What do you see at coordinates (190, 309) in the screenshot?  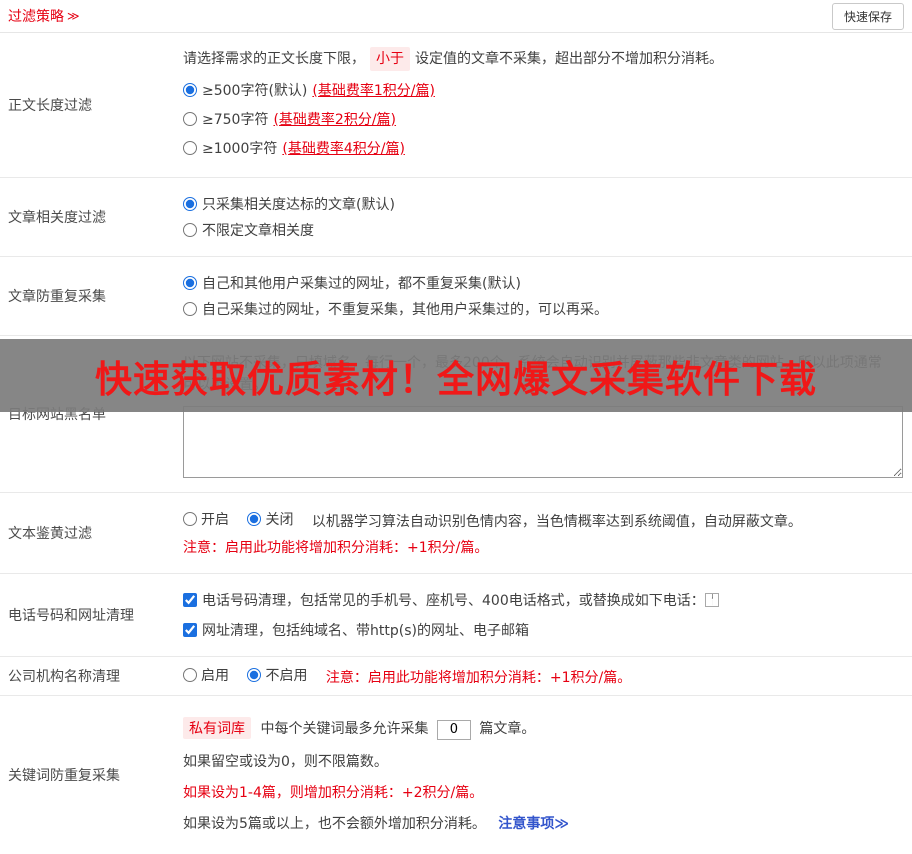 I see `dedup-option-self-only-radio` at bounding box center [190, 309].